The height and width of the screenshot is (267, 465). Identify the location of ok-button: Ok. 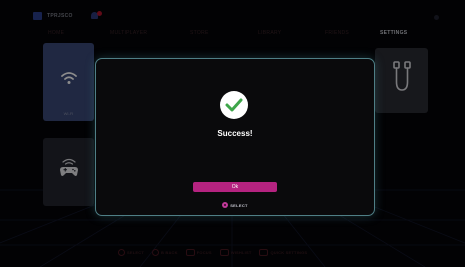
(235, 187).